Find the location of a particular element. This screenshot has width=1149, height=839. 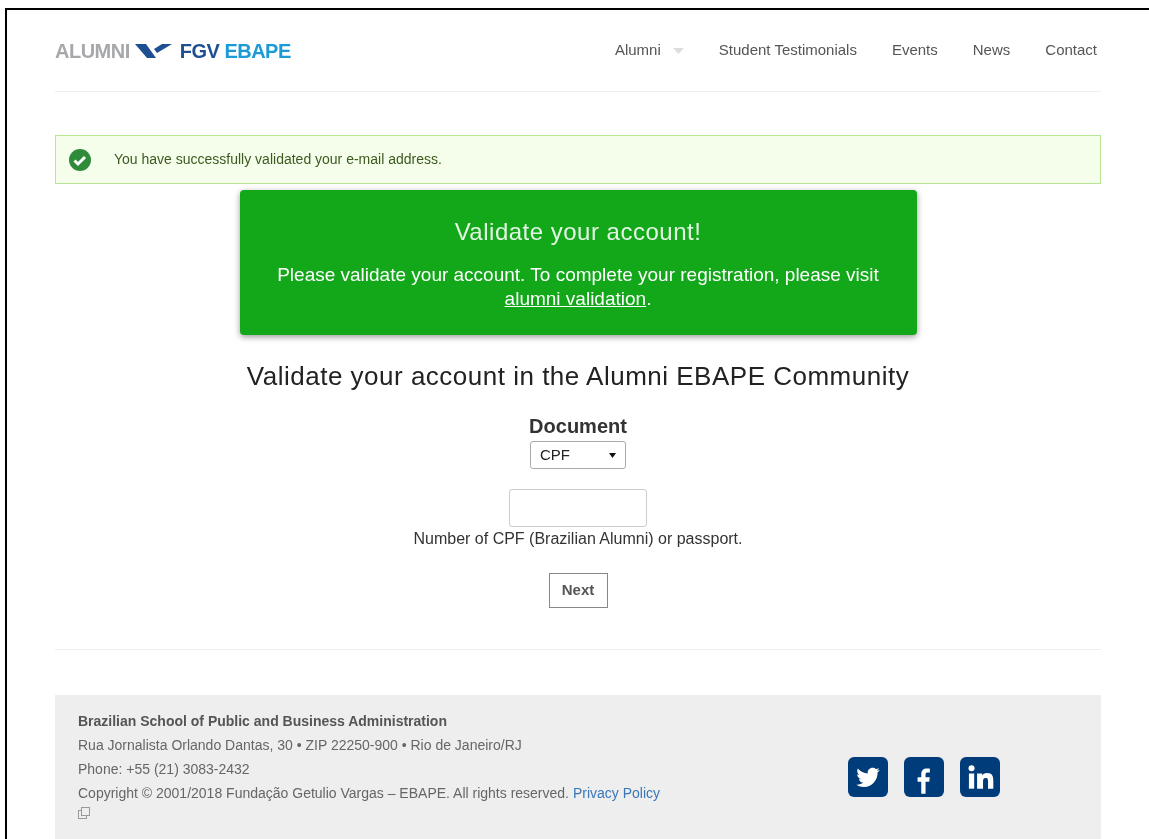

copyright-text: Copyright © 2001/2018 Fundação Getulio Vargas – EBAPE. All rights reserved. Privacy Policy is located at coordinates (369, 793).